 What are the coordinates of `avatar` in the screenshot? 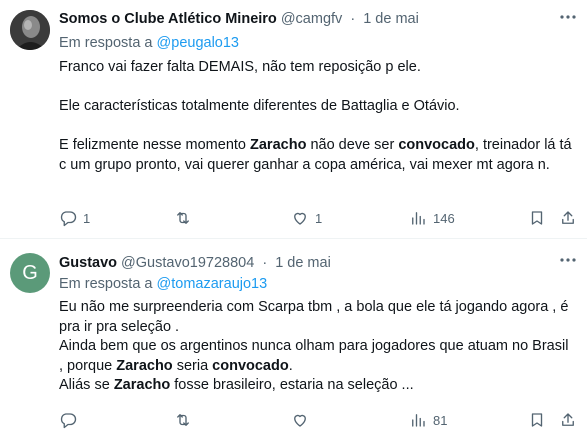 It's located at (30, 30).